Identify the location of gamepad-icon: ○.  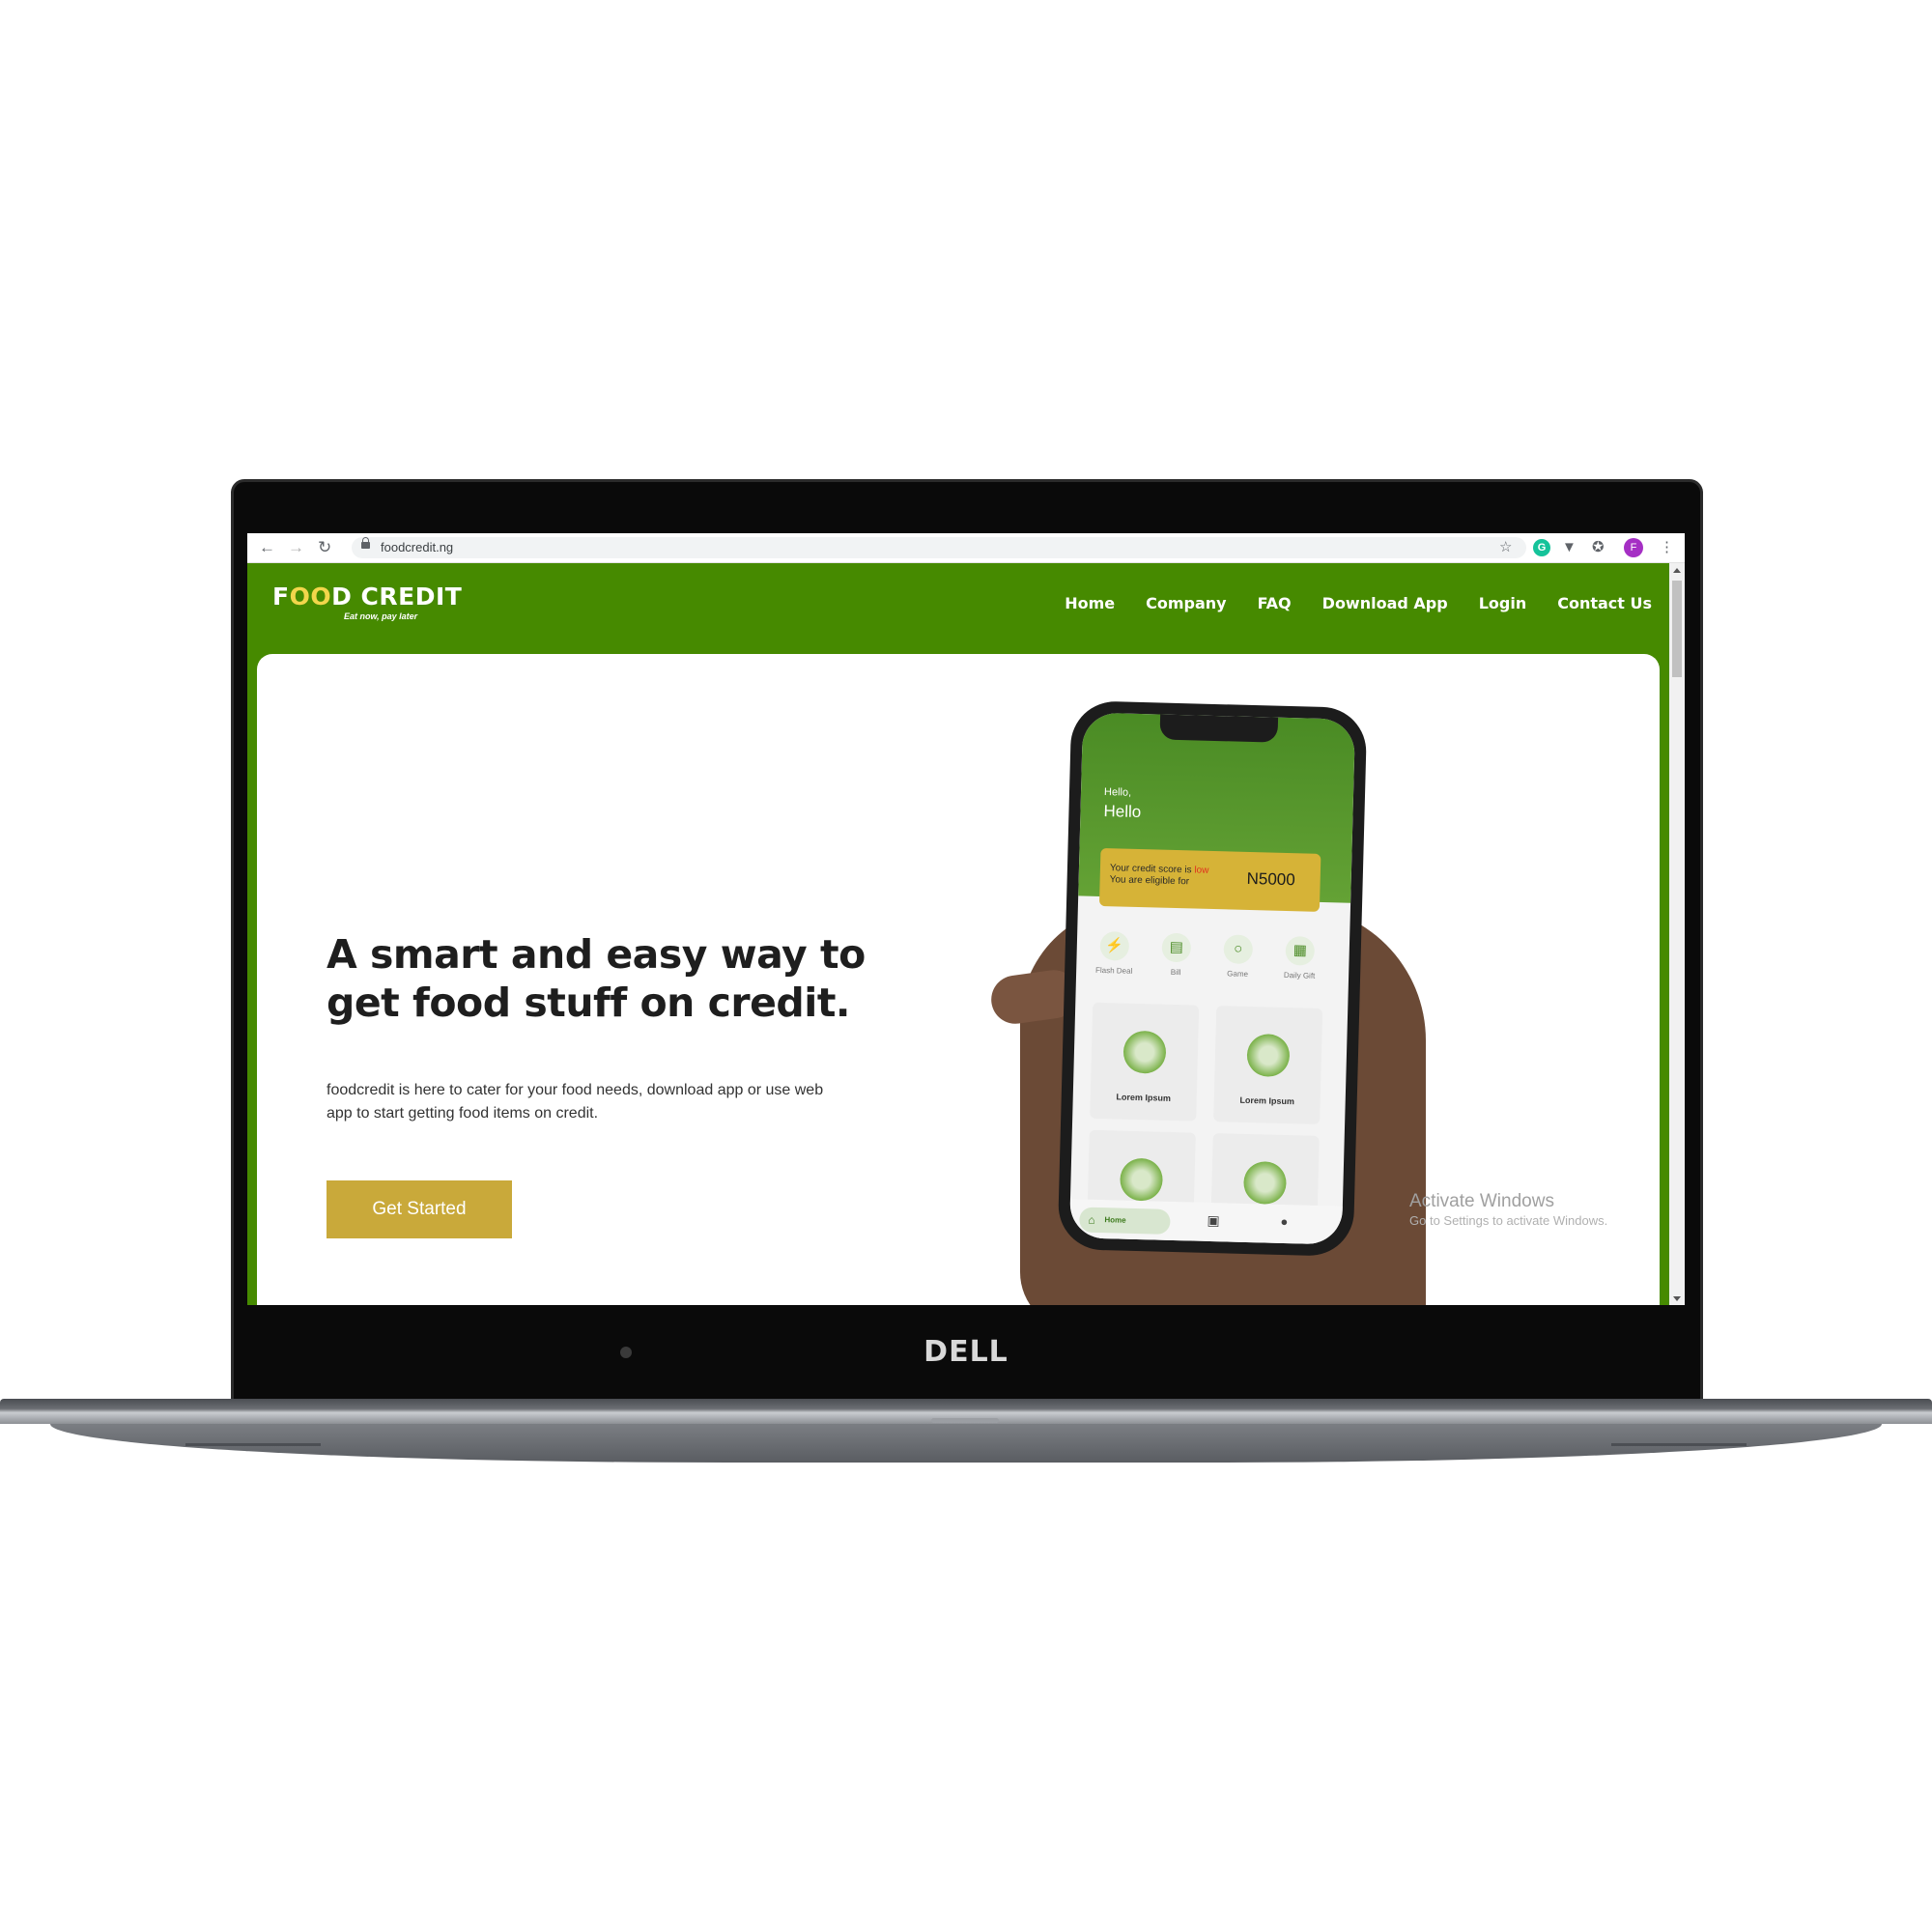
(1238, 949).